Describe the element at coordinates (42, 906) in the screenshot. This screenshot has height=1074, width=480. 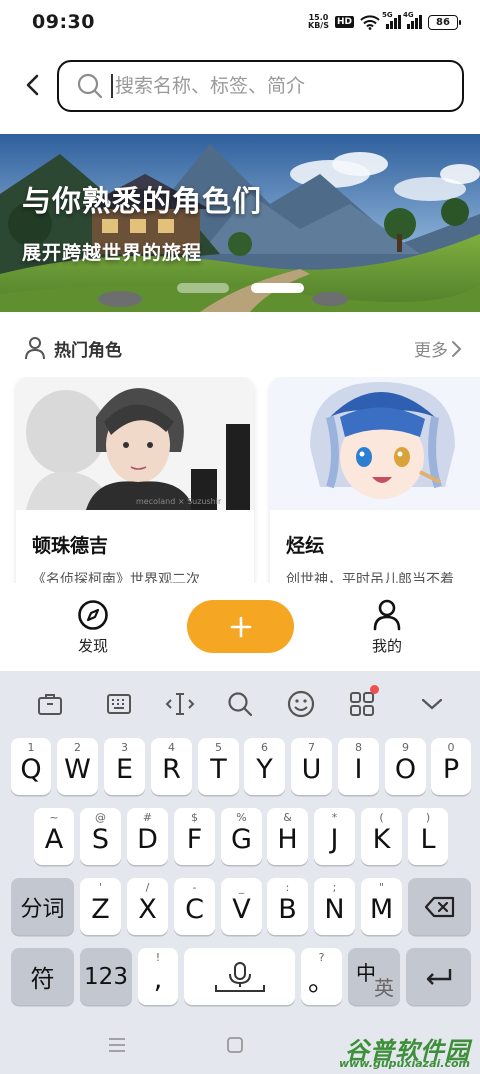
I see `fenci-key: 分词` at that location.